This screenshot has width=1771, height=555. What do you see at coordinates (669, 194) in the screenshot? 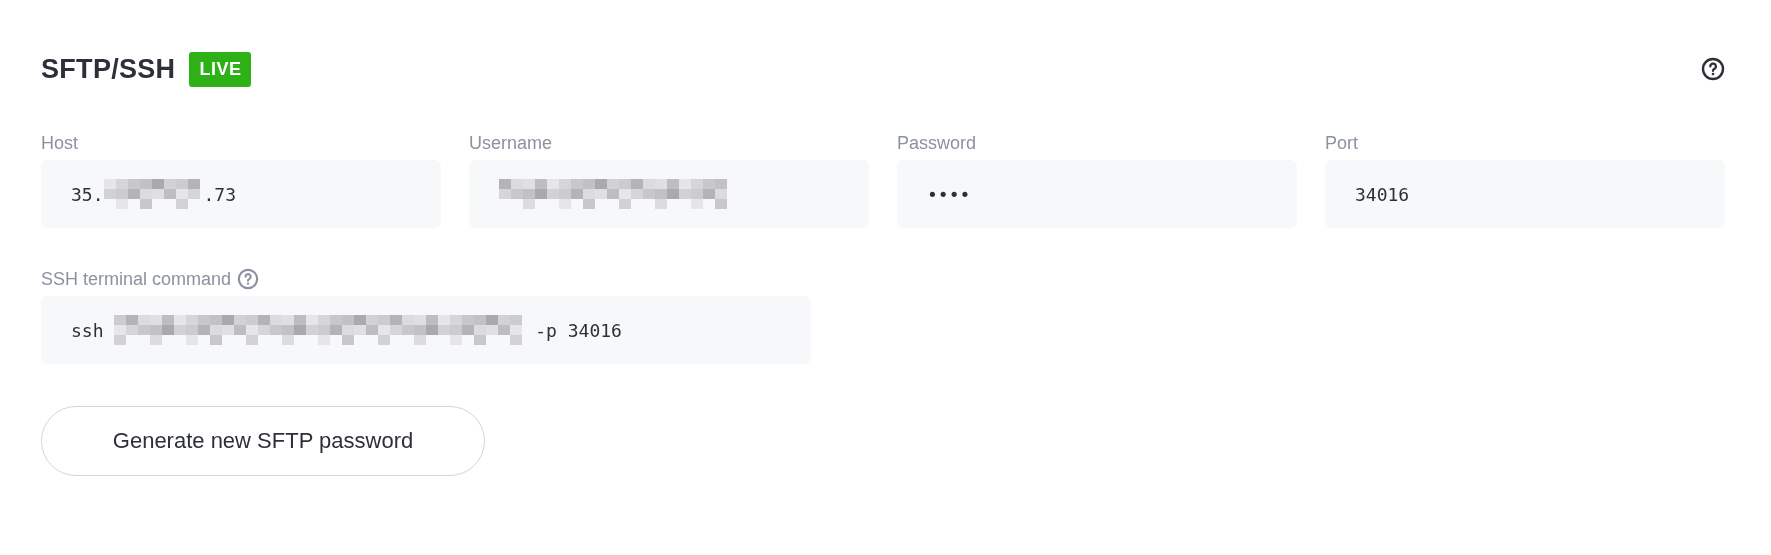
I see `input-field` at bounding box center [669, 194].